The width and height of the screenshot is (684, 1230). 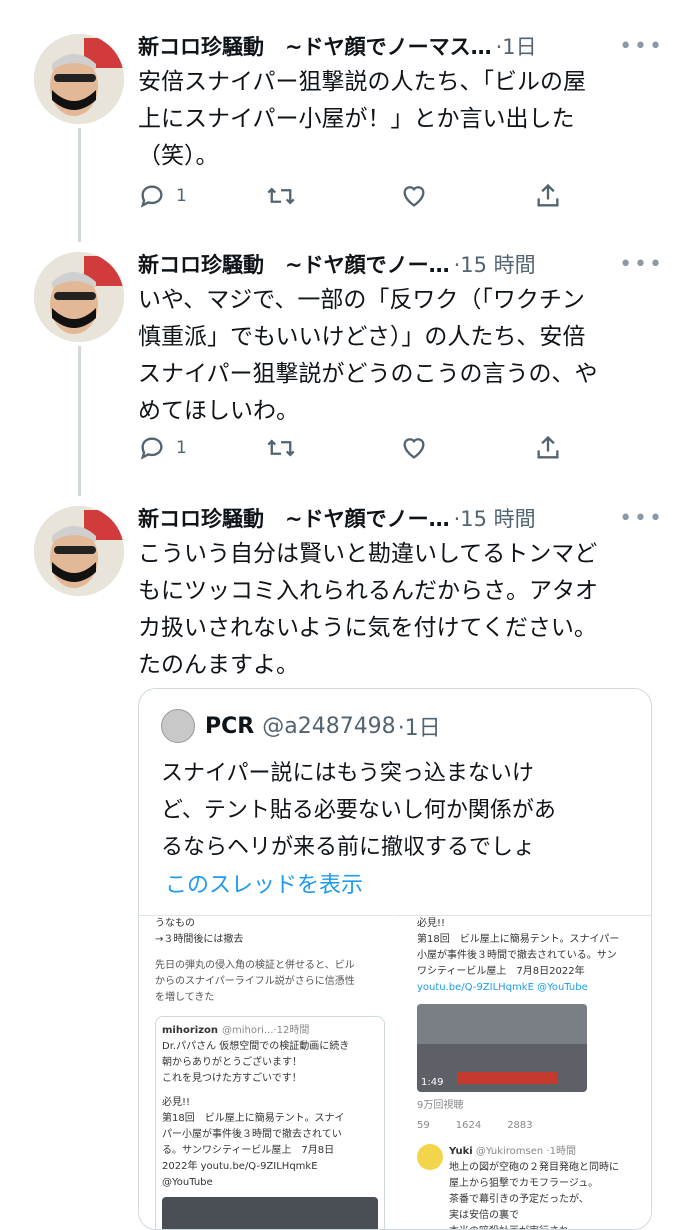 I want to click on embedded-card-header: mihorizon @mihori... ·12時間, so click(x=270, y=1031).